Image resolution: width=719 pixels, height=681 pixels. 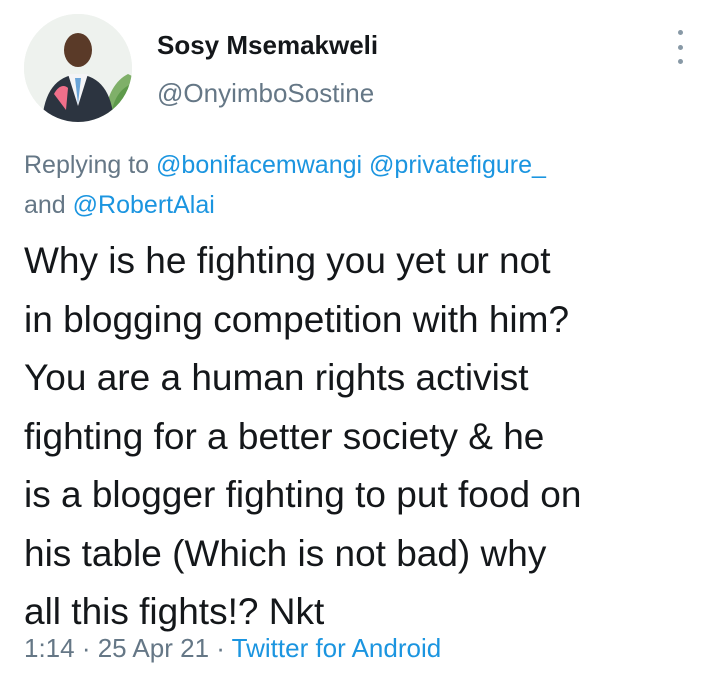 I want to click on tweet-source-link: Twitter for Android, so click(x=337, y=648).